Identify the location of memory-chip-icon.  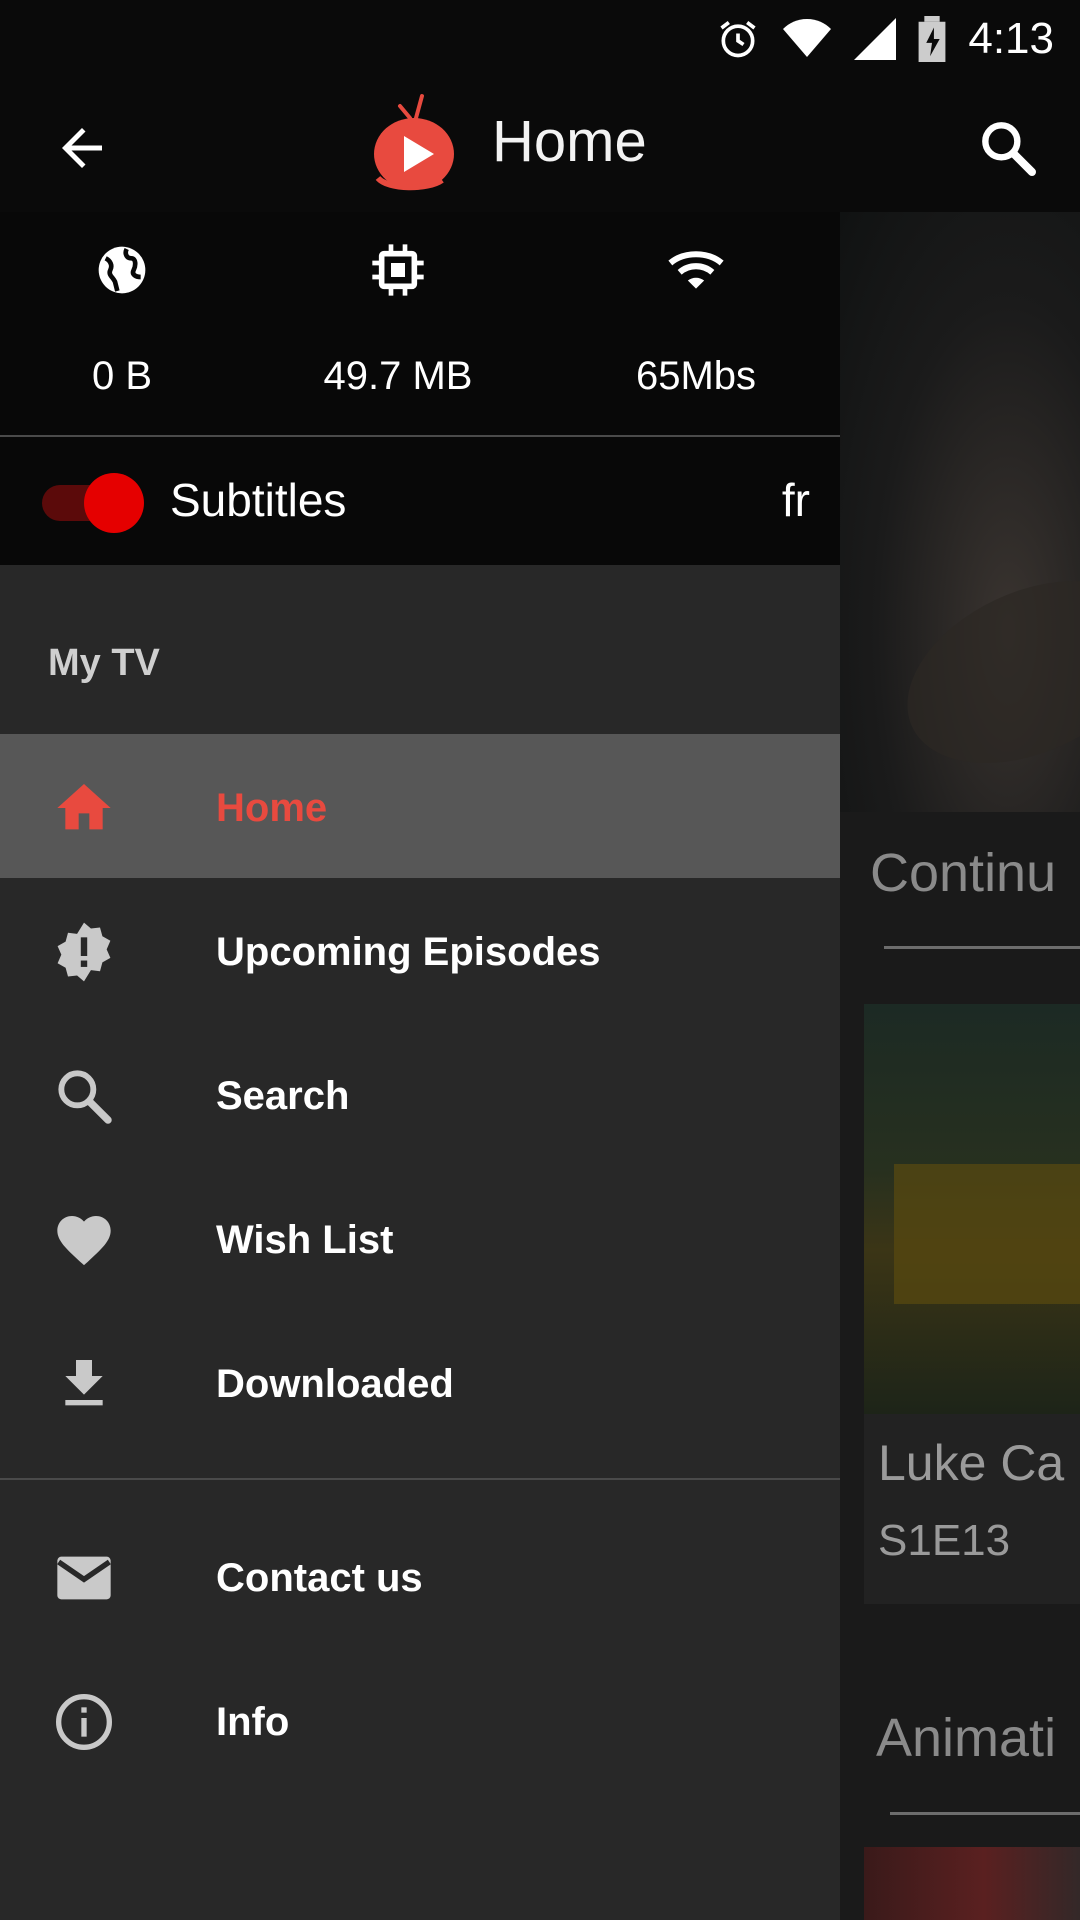
(398, 270).